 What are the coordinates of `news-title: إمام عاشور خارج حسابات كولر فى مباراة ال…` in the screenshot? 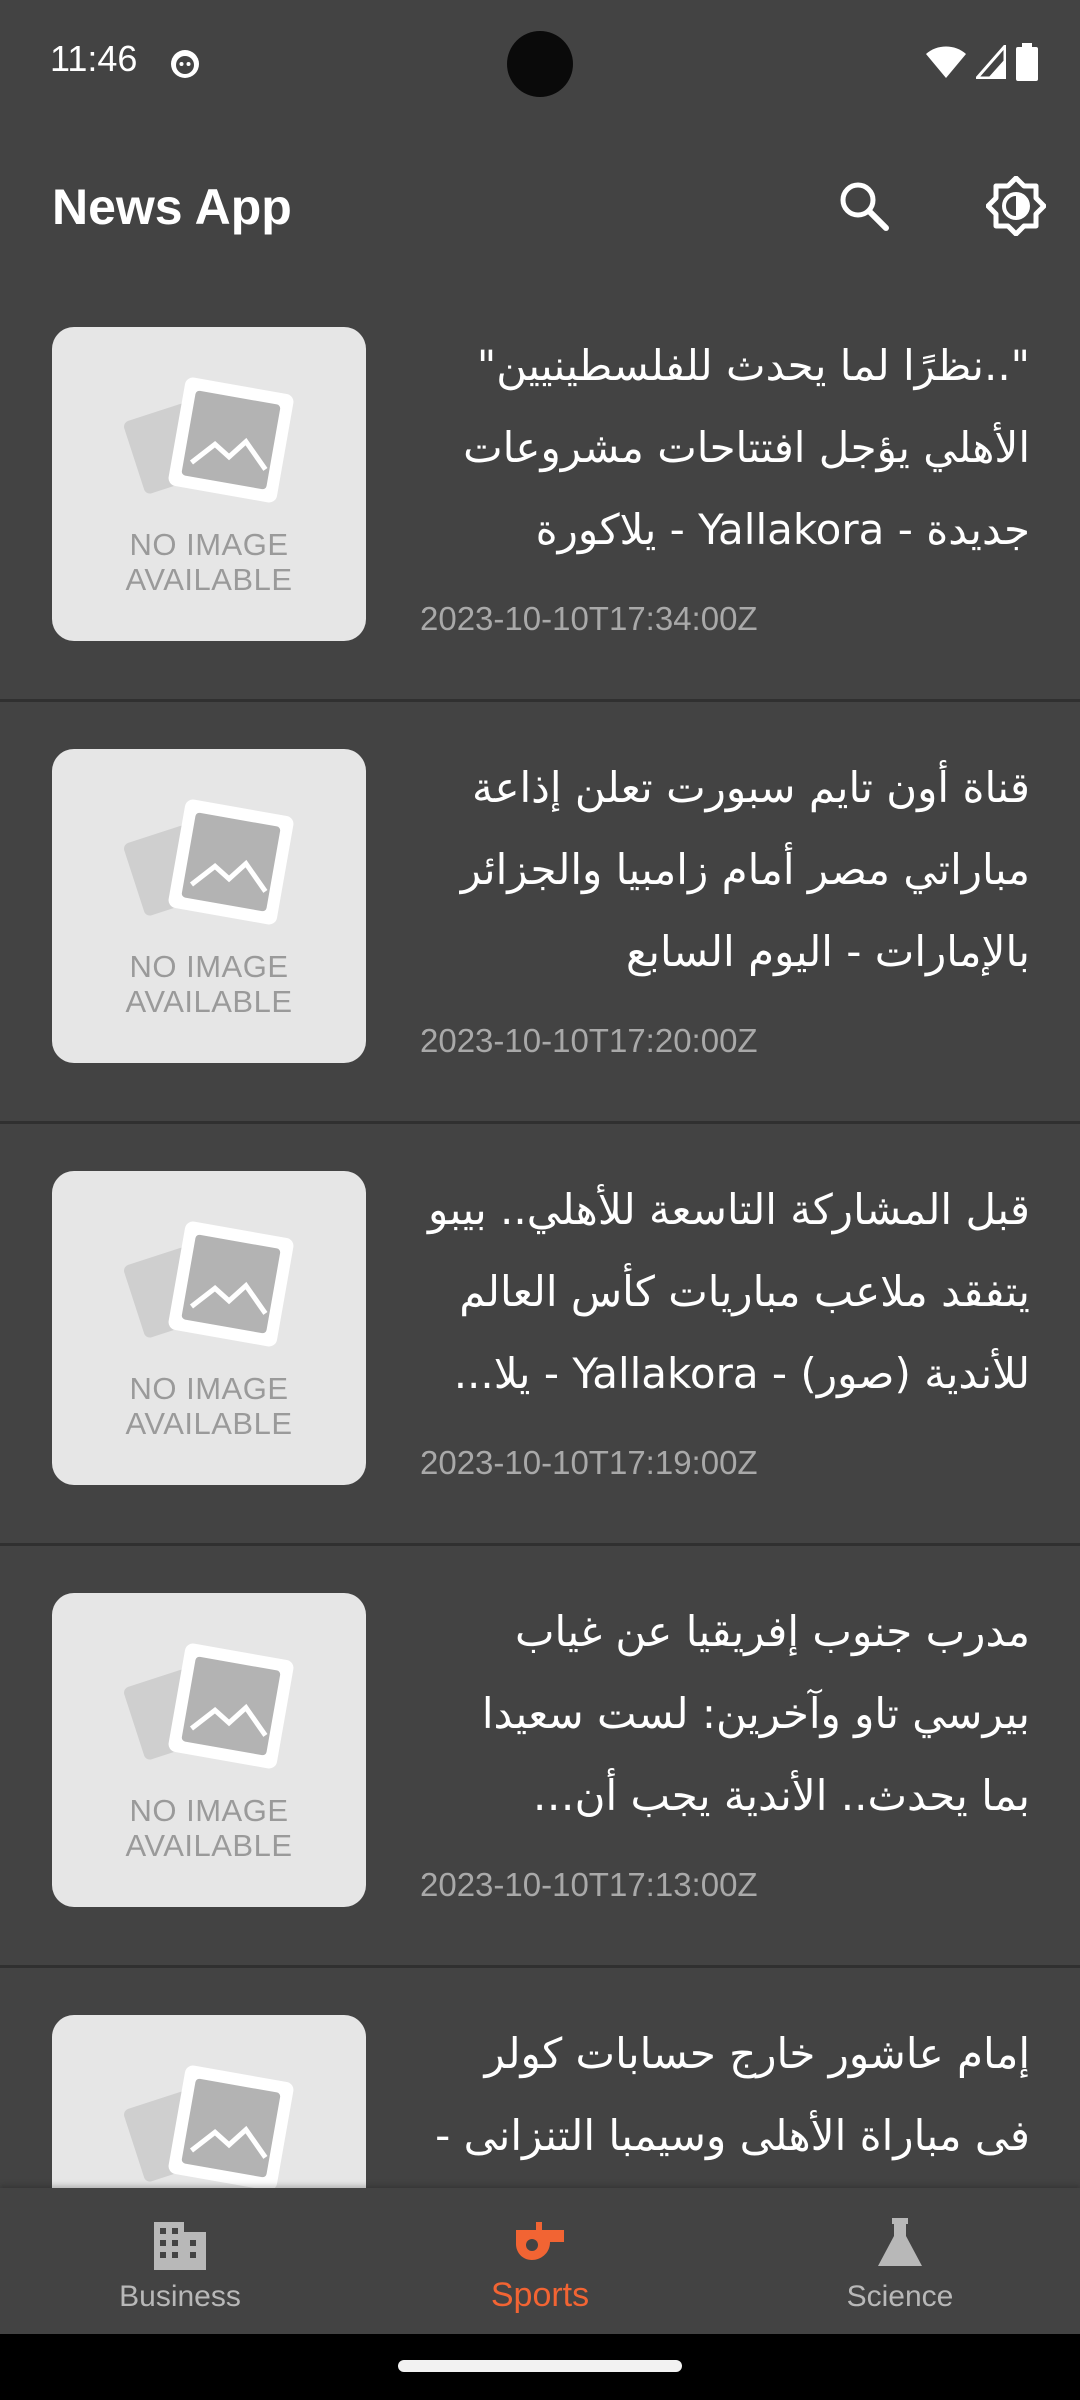 It's located at (725, 2095).